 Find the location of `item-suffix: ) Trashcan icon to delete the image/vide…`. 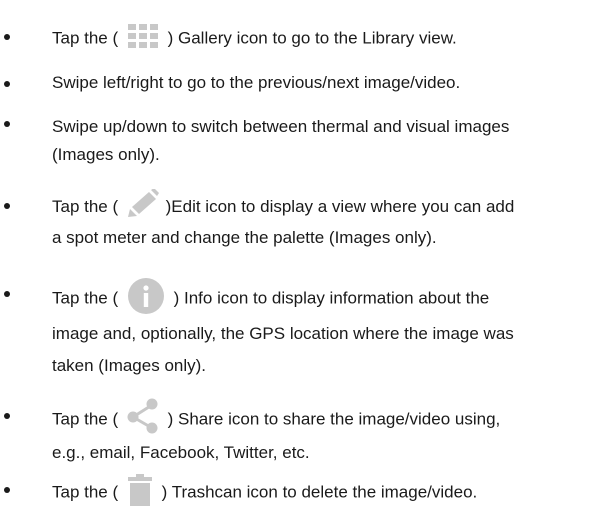

item-suffix: ) Trashcan icon to delete the image/vide… is located at coordinates (319, 492).